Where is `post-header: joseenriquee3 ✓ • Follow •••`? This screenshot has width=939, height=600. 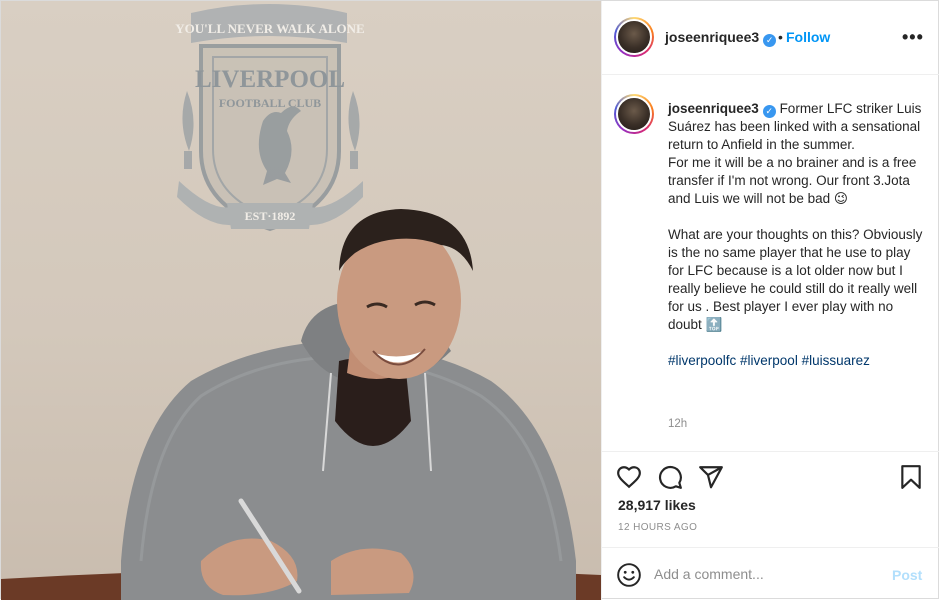 post-header: joseenriquee3 ✓ • Follow ••• is located at coordinates (770, 38).